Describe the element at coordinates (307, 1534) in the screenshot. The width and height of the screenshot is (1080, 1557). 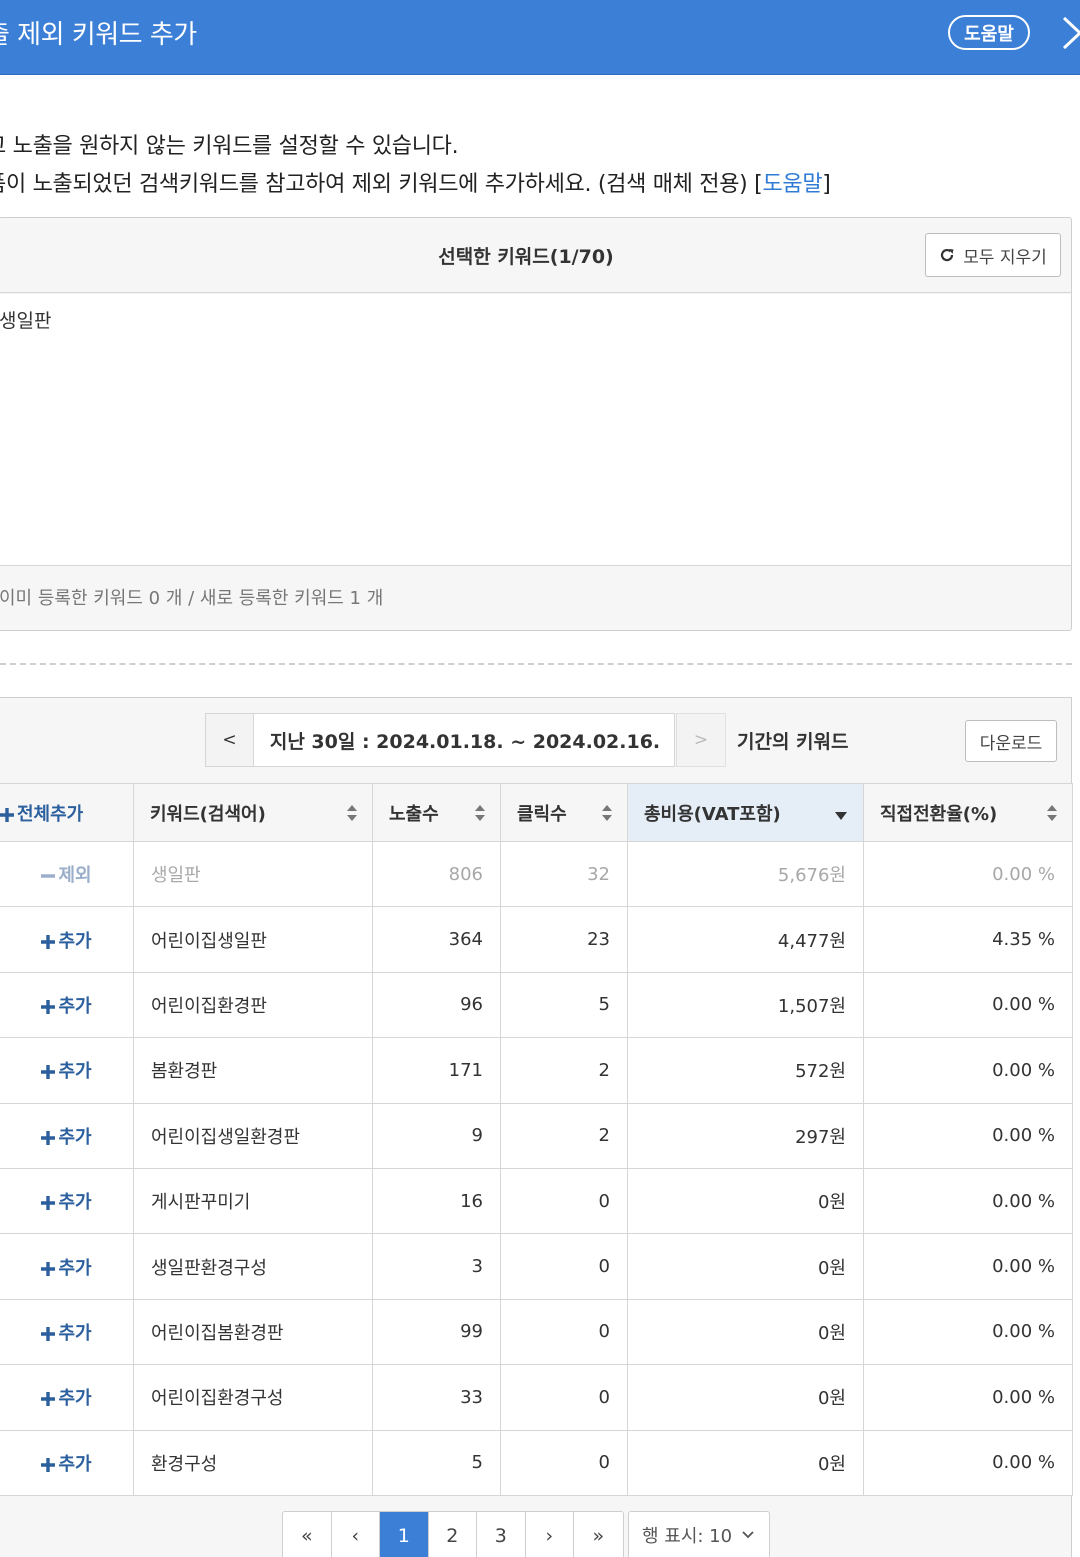
I see `first-page-button: «` at that location.